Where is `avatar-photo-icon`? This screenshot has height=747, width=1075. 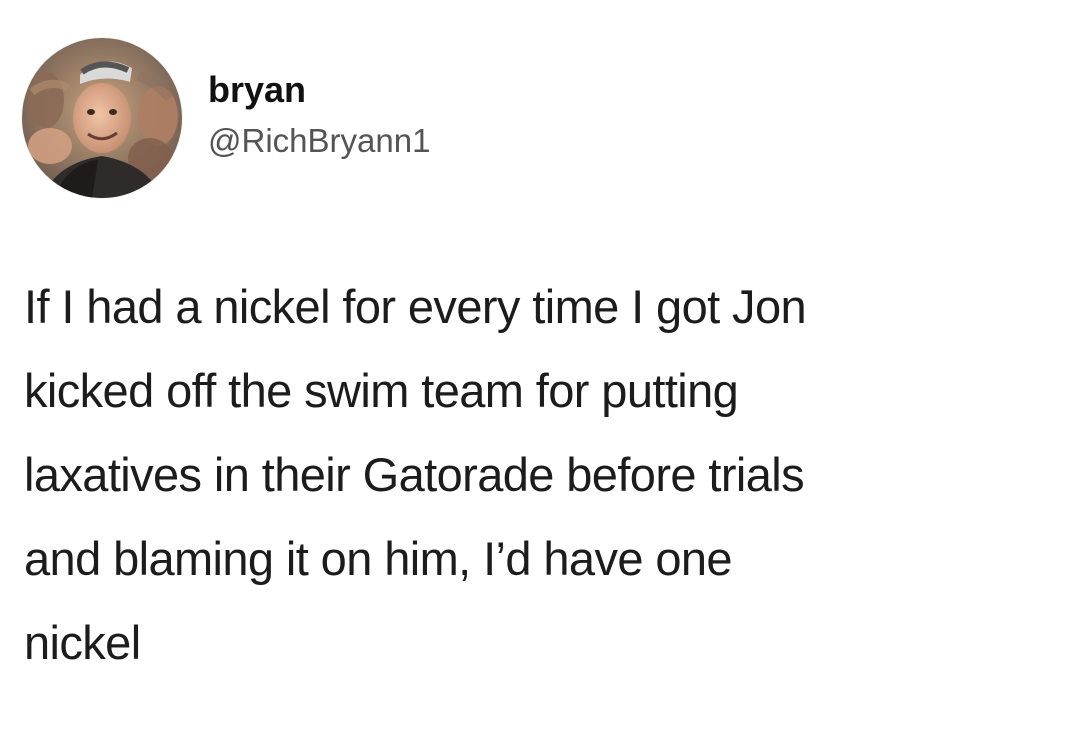 avatar-photo-icon is located at coordinates (102, 118).